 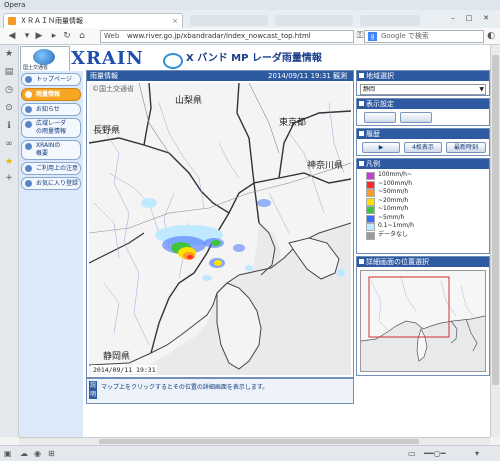 What do you see at coordinates (54, 79) in the screenshot?
I see `menu-label: トップページ` at bounding box center [54, 79].